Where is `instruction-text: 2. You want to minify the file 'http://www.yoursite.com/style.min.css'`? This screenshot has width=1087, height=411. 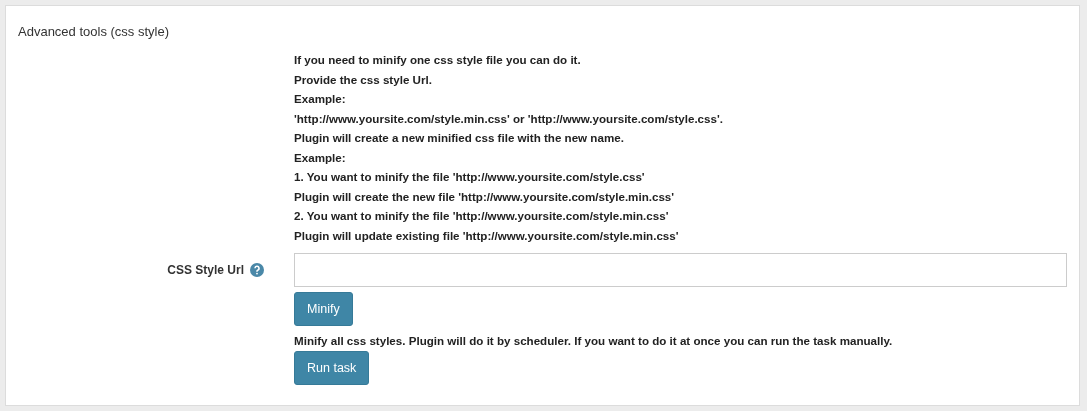 instruction-text: 2. You want to minify the file 'http://www.yoursite.com/style.min.css' is located at coordinates (482, 216).